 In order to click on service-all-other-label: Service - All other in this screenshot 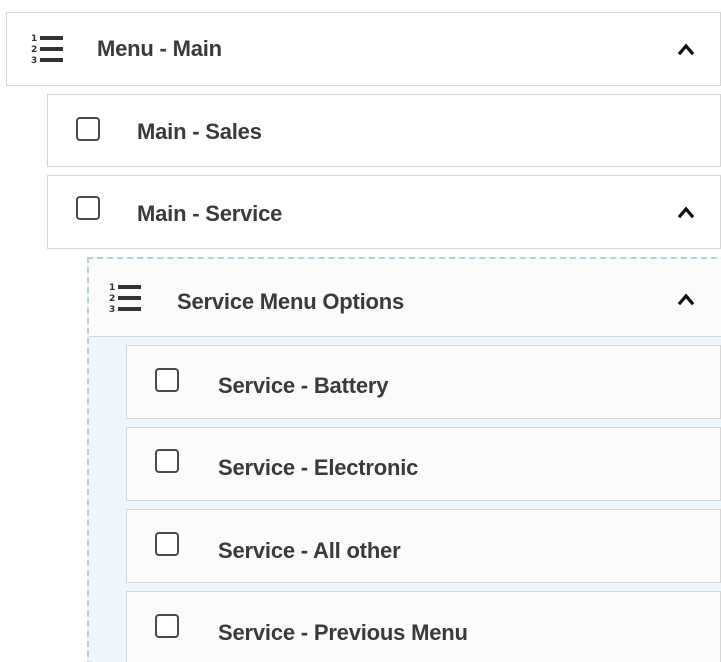, I will do `click(309, 550)`.